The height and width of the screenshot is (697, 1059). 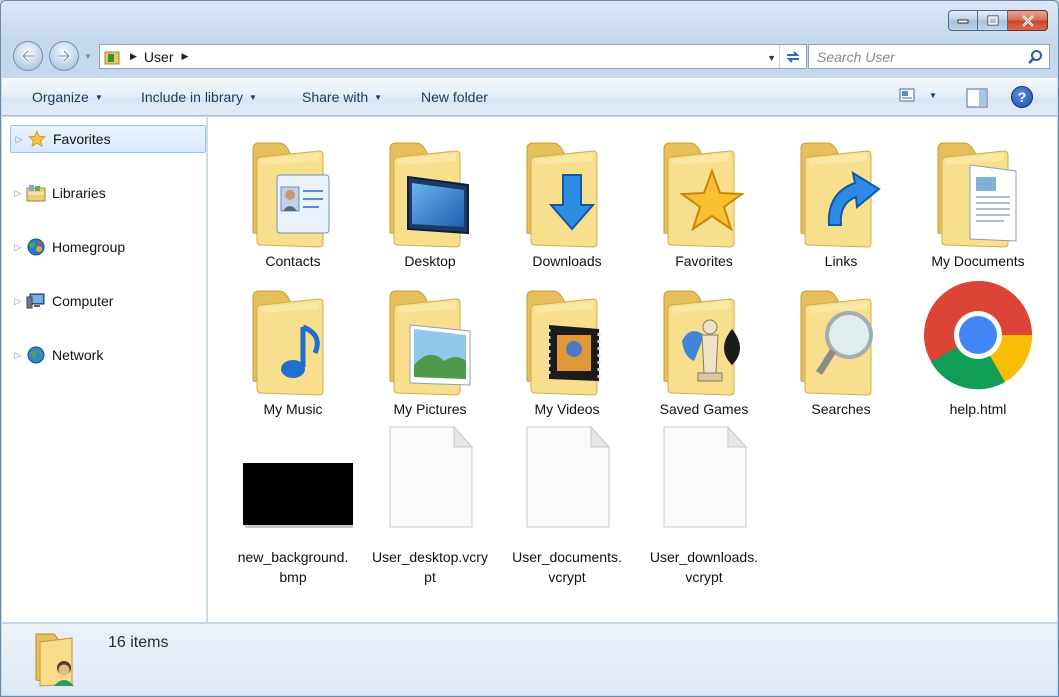 What do you see at coordinates (430, 186) in the screenshot?
I see `desktop-folder-icon` at bounding box center [430, 186].